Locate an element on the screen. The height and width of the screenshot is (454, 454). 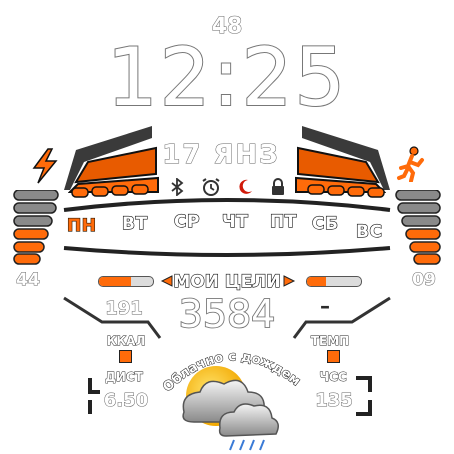
lock-icon is located at coordinates (278, 186).